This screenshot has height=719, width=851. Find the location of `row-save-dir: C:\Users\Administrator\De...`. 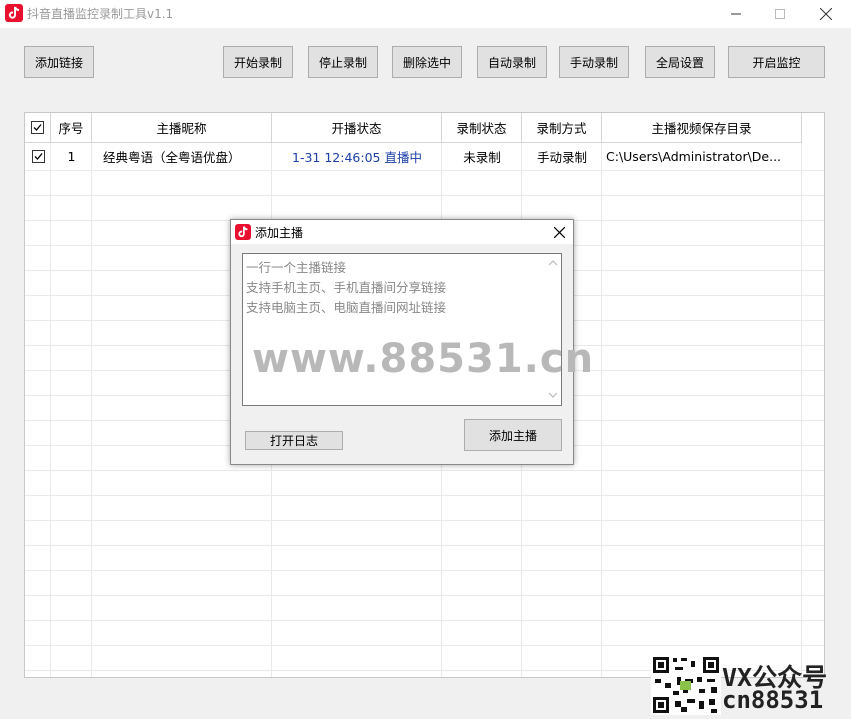

row-save-dir: C:\Users\Administrator\De... is located at coordinates (694, 156).